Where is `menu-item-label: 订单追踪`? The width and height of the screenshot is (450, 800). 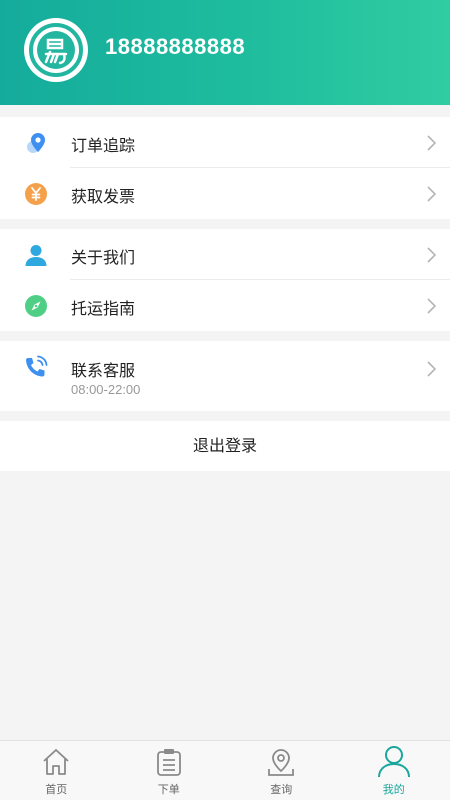 menu-item-label: 订单追踪 is located at coordinates (103, 145).